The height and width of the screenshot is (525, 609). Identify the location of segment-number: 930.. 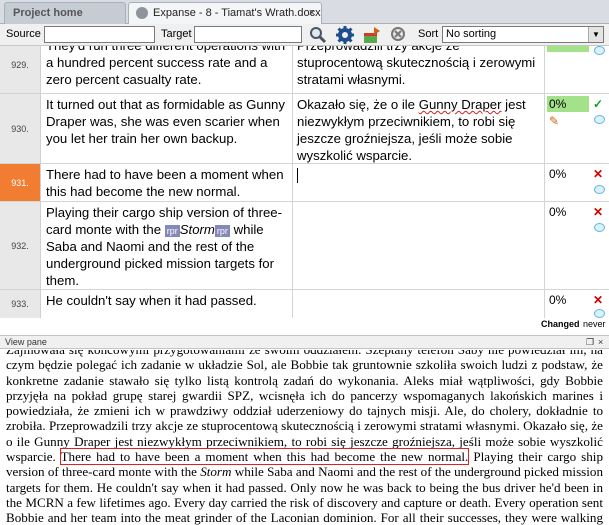
(20, 128).